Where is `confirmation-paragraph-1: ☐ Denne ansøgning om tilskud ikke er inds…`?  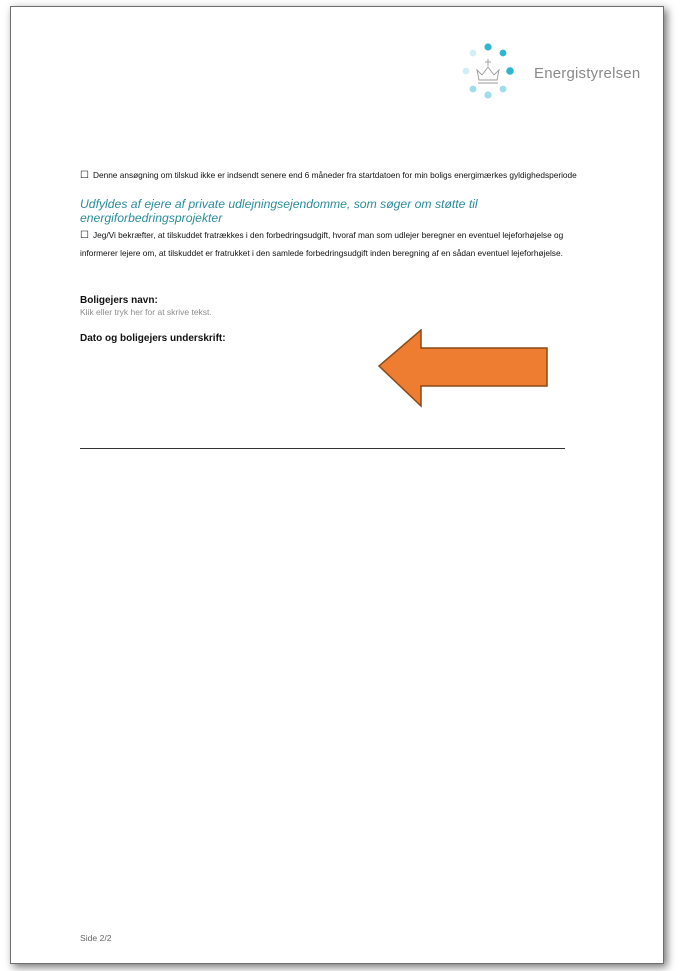 confirmation-paragraph-1: ☐ Denne ansøgning om tilskud ikke er inds… is located at coordinates (335, 175).